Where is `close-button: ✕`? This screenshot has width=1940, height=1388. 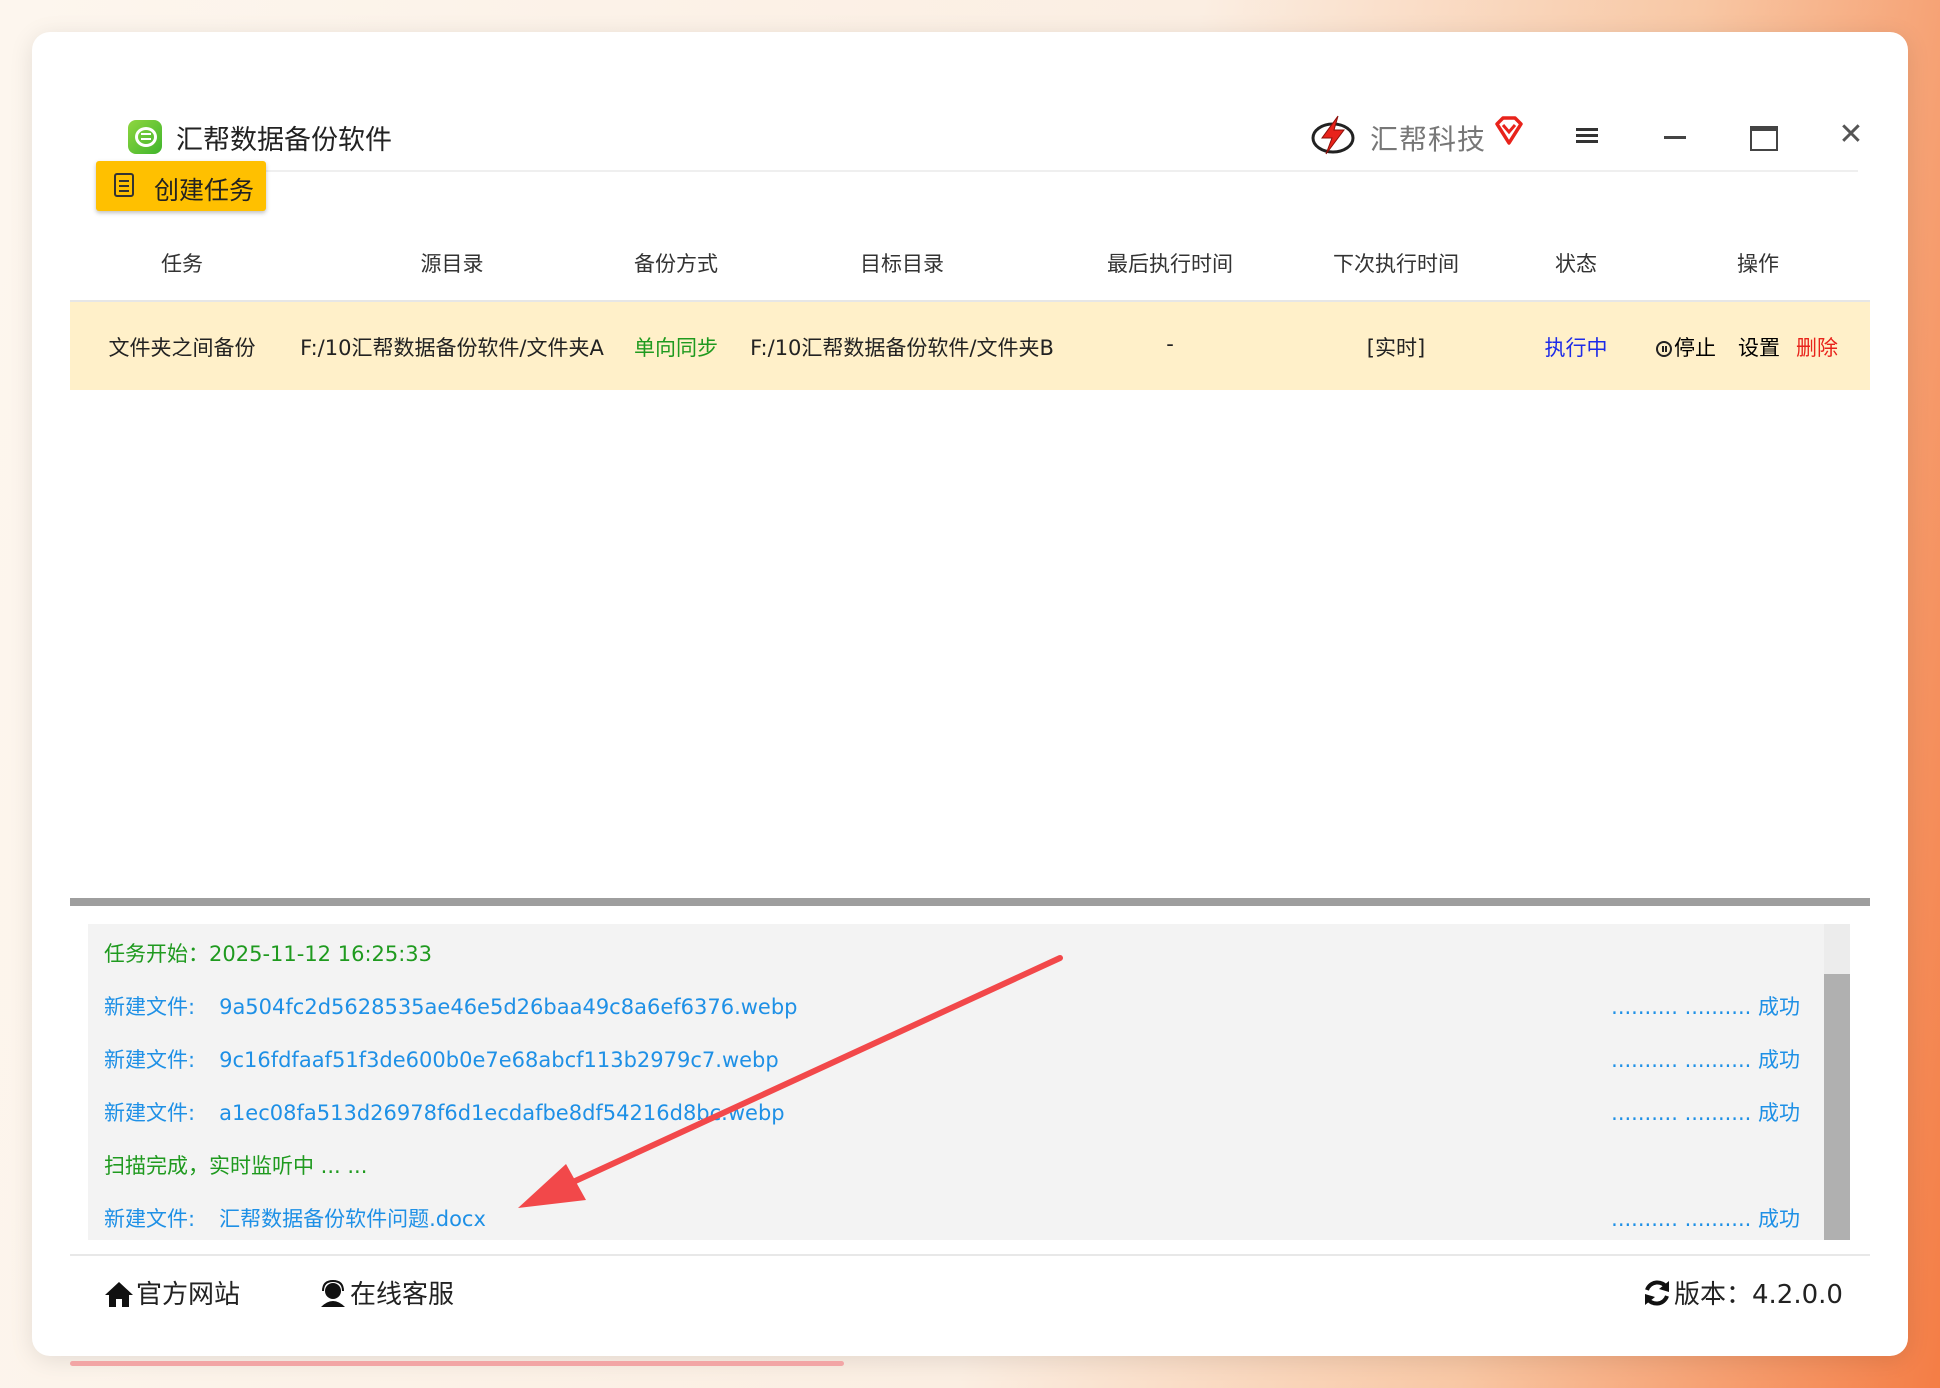 close-button: ✕ is located at coordinates (1851, 135).